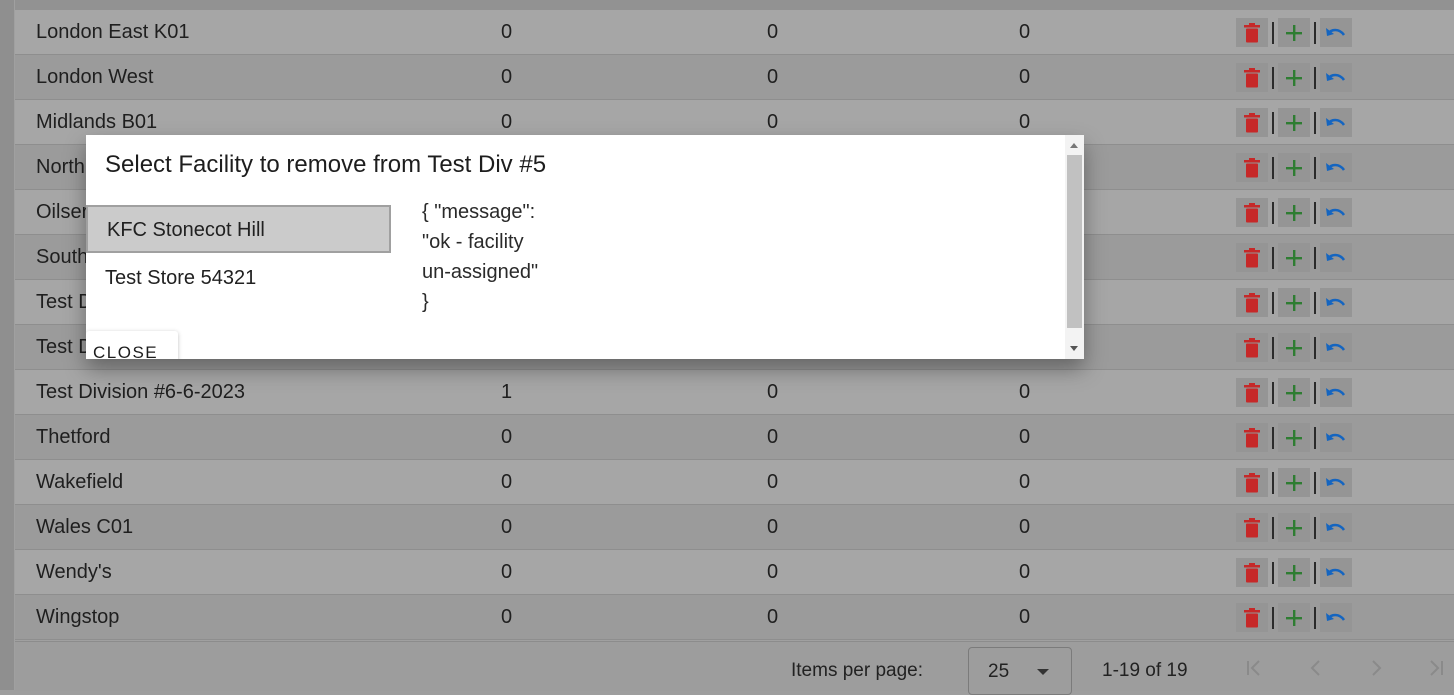 The image size is (1454, 695). What do you see at coordinates (999, 671) in the screenshot?
I see `page-size-value: 25` at bounding box center [999, 671].